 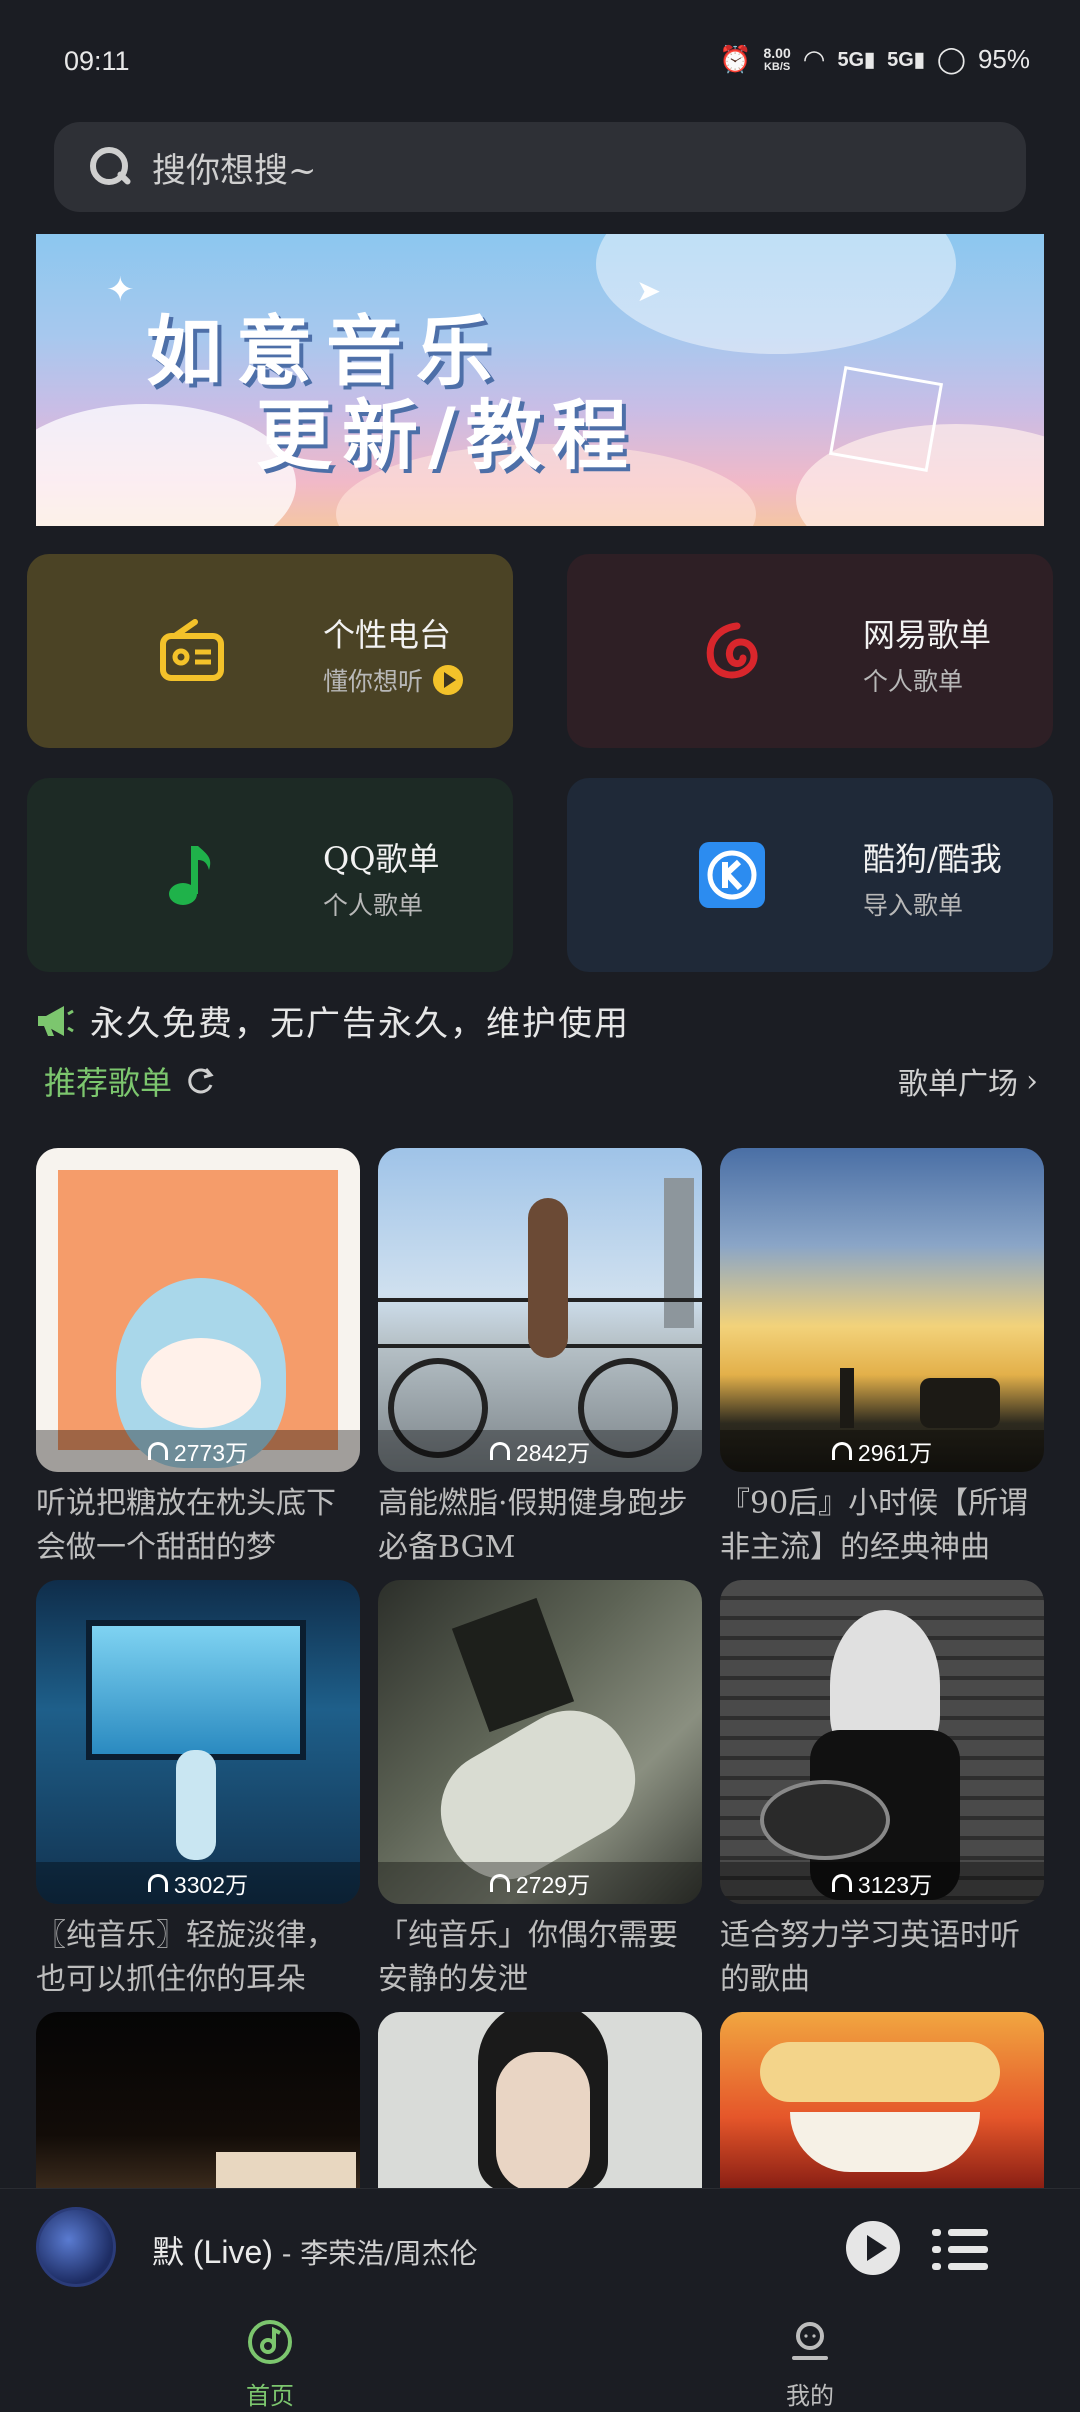 I want to click on playlist-cover: 3123万, so click(x=882, y=1742).